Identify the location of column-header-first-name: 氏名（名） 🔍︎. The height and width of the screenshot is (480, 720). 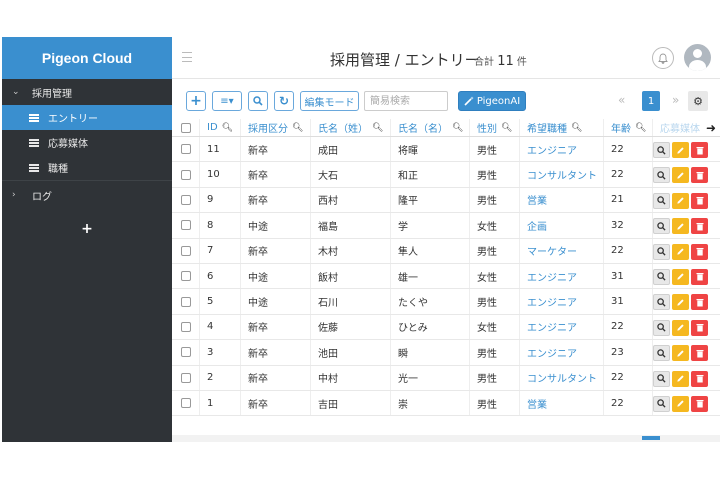
(430, 127).